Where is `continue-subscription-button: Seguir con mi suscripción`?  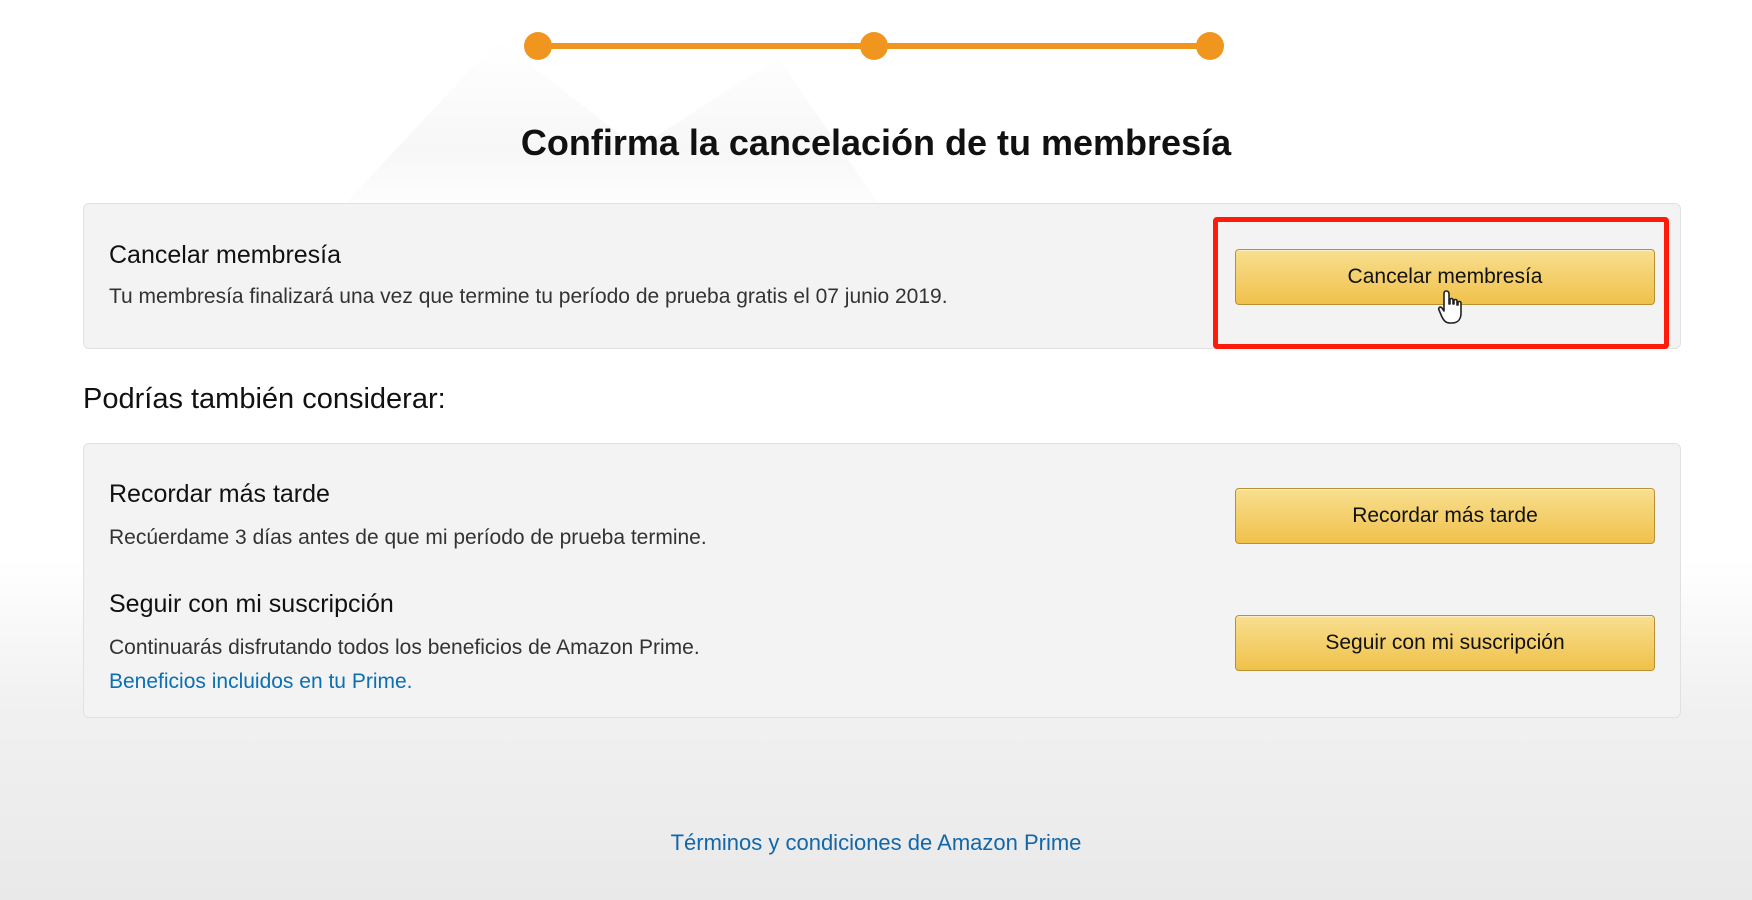 continue-subscription-button: Seguir con mi suscripción is located at coordinates (1445, 643).